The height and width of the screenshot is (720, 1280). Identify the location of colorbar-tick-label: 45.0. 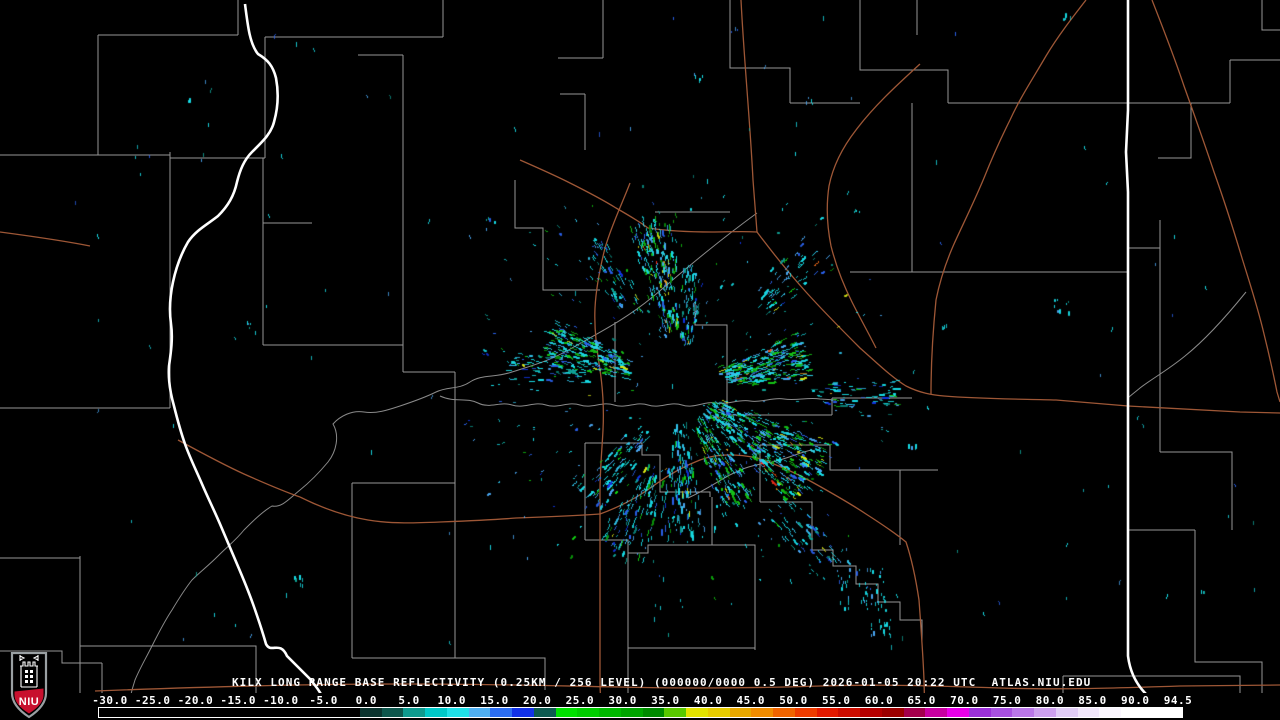
(751, 700).